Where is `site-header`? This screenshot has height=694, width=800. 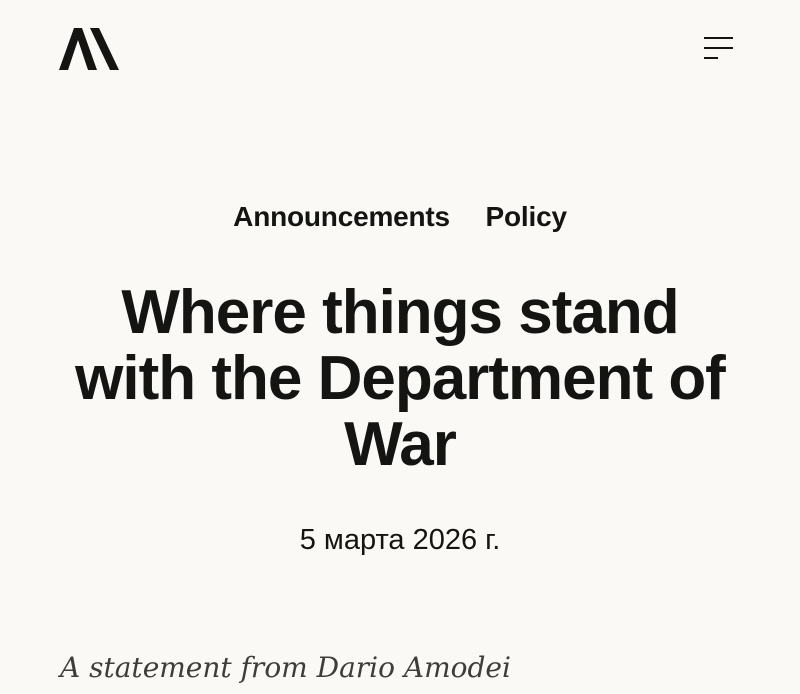 site-header is located at coordinates (400, 50).